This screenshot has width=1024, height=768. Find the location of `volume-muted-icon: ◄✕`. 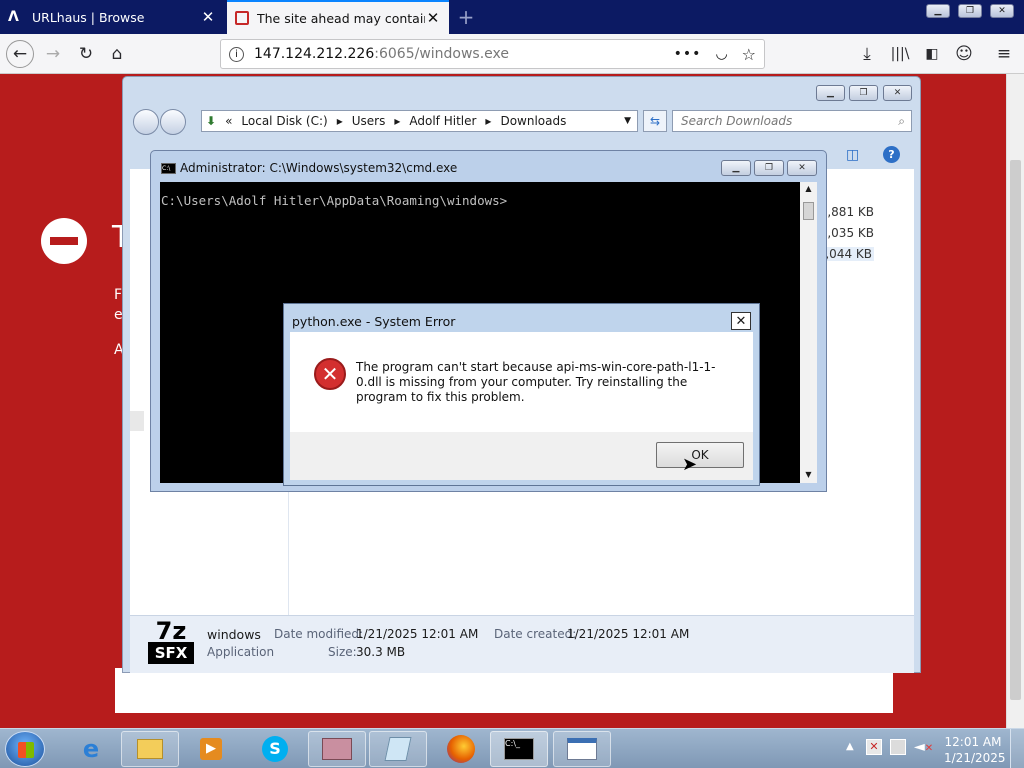

volume-muted-icon: ◄✕ is located at coordinates (923, 747).